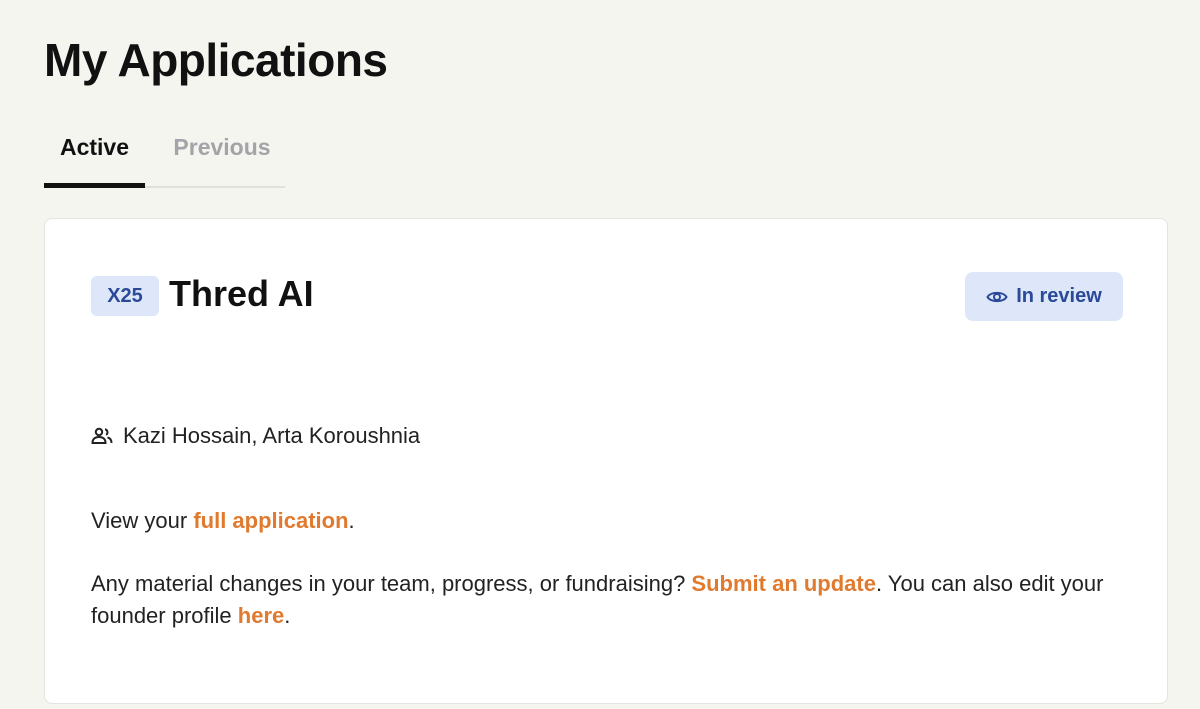 The height and width of the screenshot is (709, 1200). I want to click on view-prefix: View your, so click(142, 520).